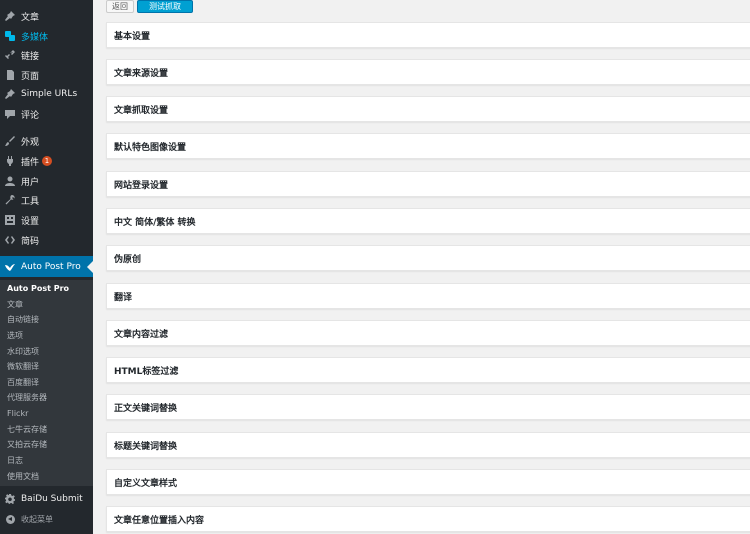 The width and height of the screenshot is (750, 534). Describe the element at coordinates (428, 72) in the screenshot. I see `settings-panel: 文章来源设置` at that location.